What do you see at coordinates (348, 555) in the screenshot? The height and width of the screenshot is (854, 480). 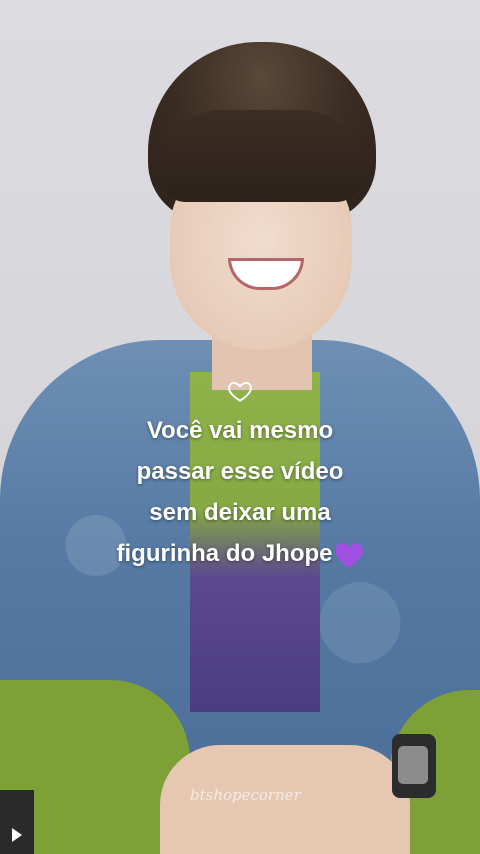 I see `purple-heart-icon` at bounding box center [348, 555].